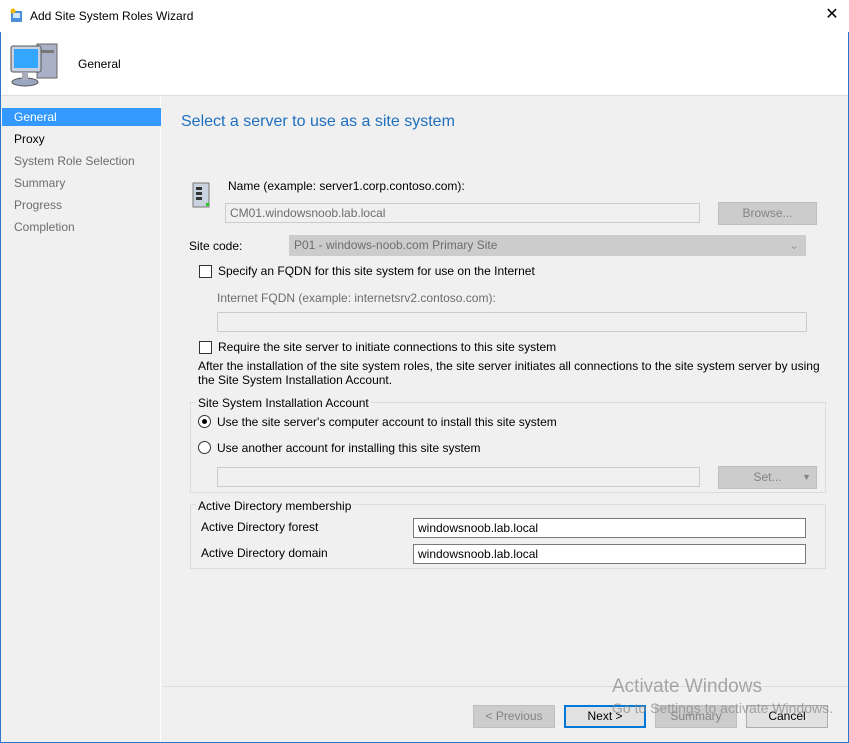 The height and width of the screenshot is (743, 849). What do you see at coordinates (424, 16) in the screenshot?
I see `title-bar: Add Site System Roles Wizard ✕` at bounding box center [424, 16].